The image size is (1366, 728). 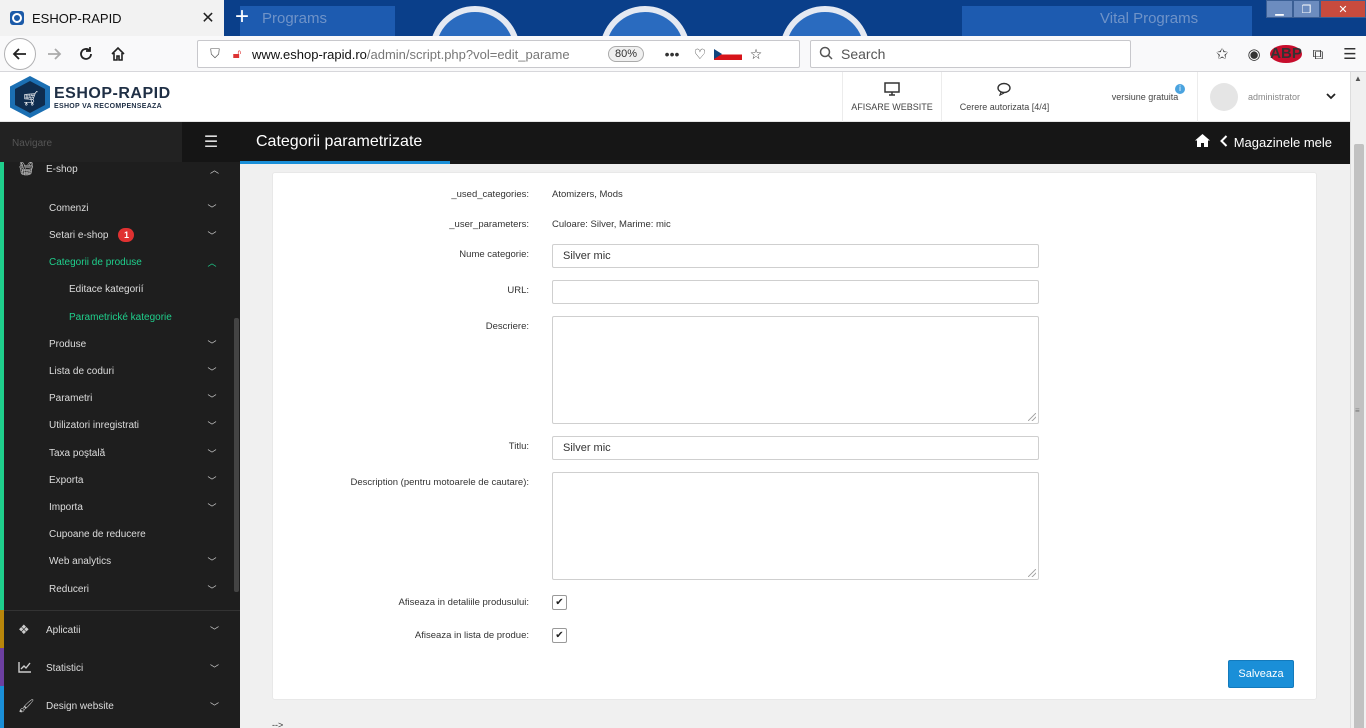 I want to click on close-tab-icon: ✕, so click(x=208, y=18).